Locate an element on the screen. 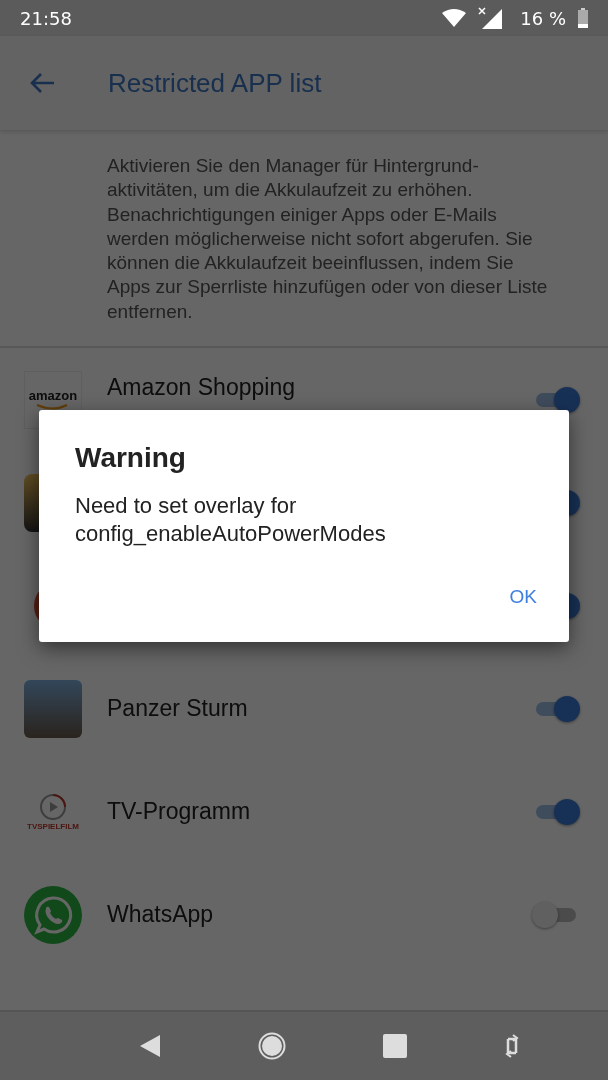  dialog-message: Need to set overlay for config_enableAutoPowerModes is located at coordinates (231, 520).